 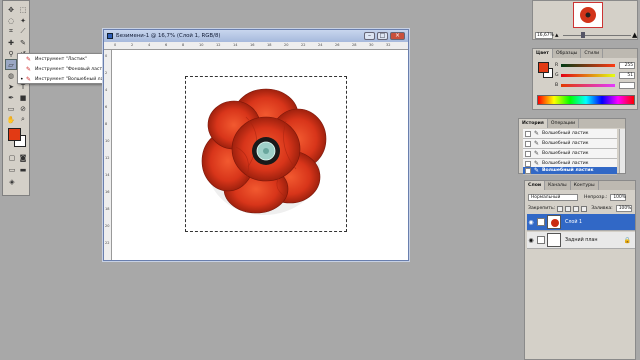 What do you see at coordinates (354, 45) in the screenshot?
I see `ruler-tick-label: 28` at bounding box center [354, 45].